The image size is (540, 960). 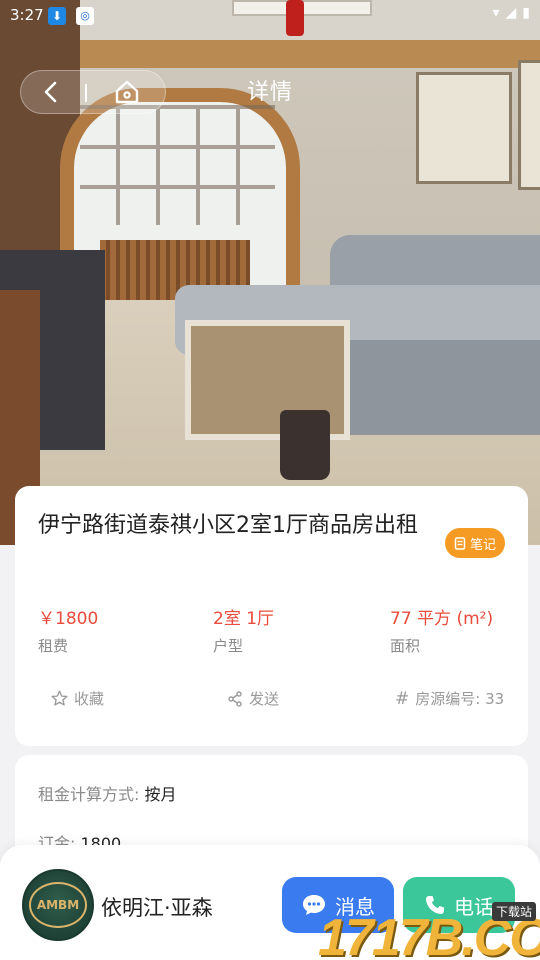 I want to click on share-icon, so click(x=235, y=698).